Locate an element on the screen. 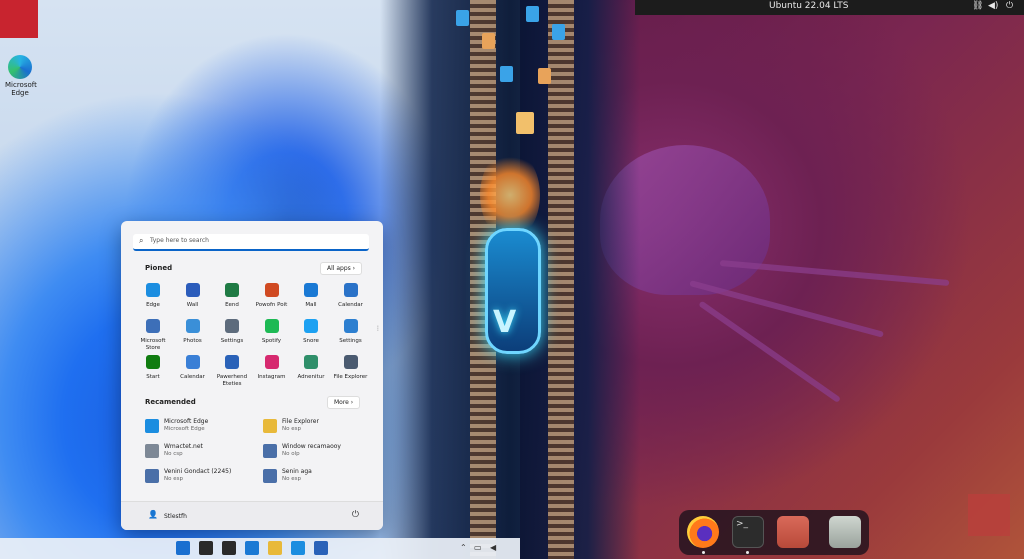 This screenshot has height=559, width=1024. volume-icon: ◀ is located at coordinates (493, 547).